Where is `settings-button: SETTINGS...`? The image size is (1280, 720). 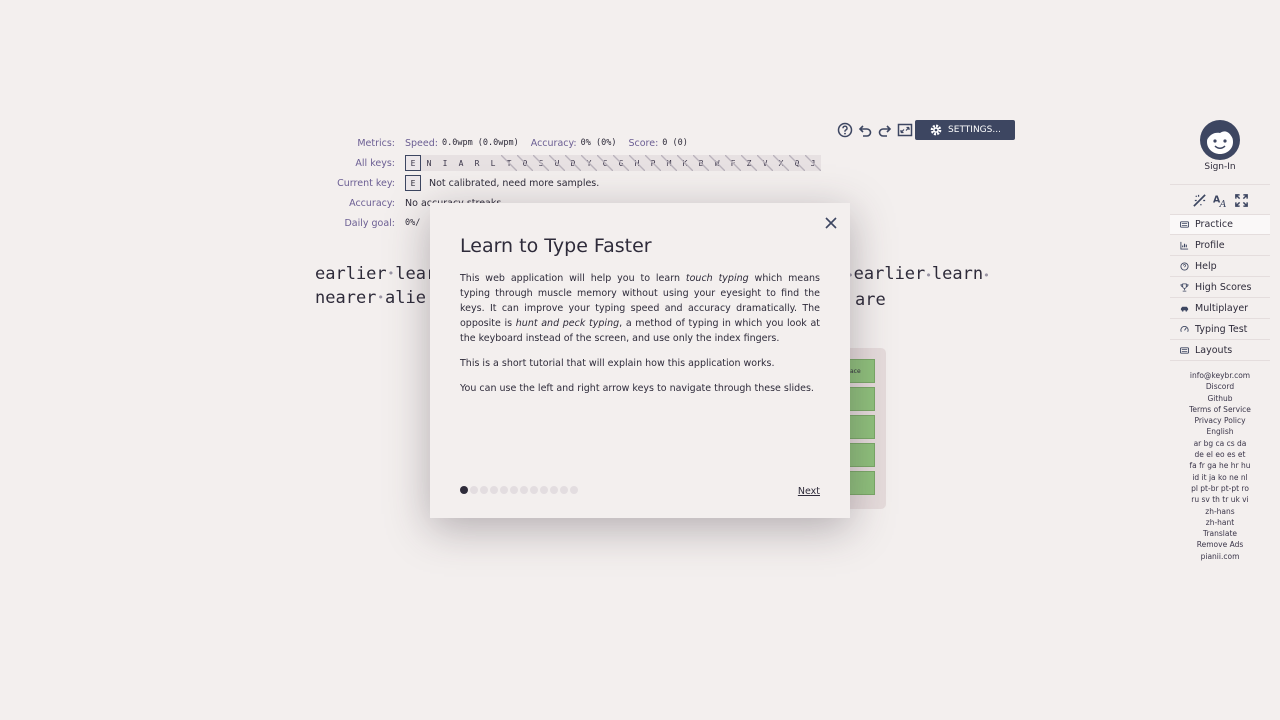
settings-button: SETTINGS... is located at coordinates (965, 130).